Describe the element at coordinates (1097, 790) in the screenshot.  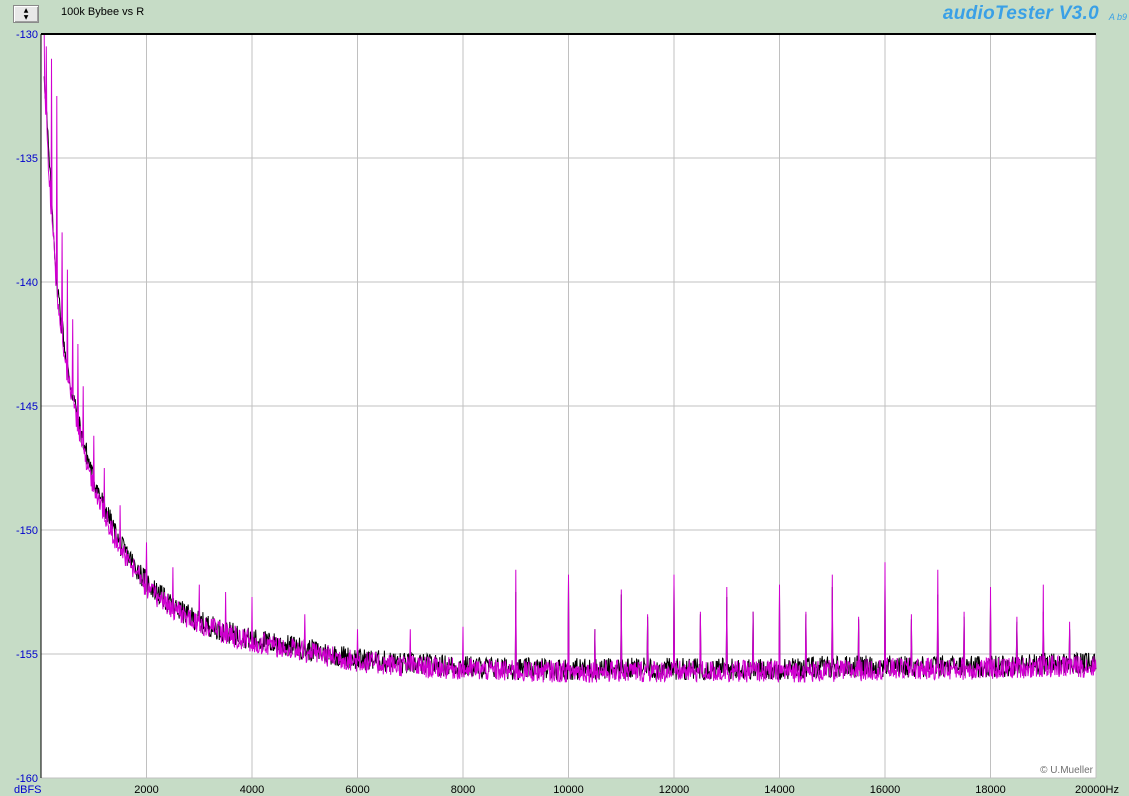
I see `x-tick-label: 20000Hz` at that location.